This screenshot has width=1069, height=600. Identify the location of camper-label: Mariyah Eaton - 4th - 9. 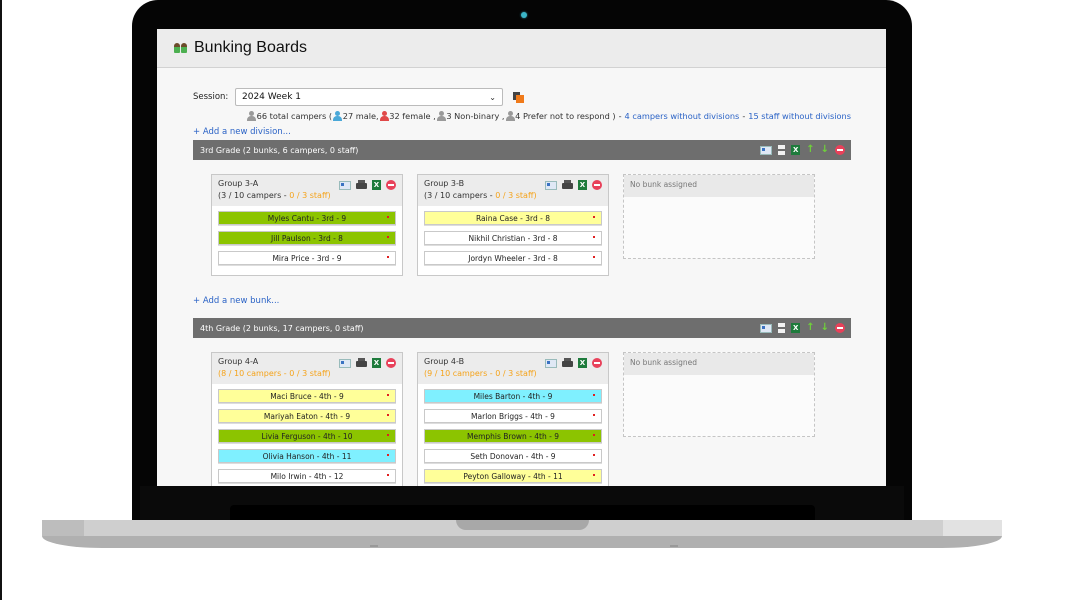
(307, 416).